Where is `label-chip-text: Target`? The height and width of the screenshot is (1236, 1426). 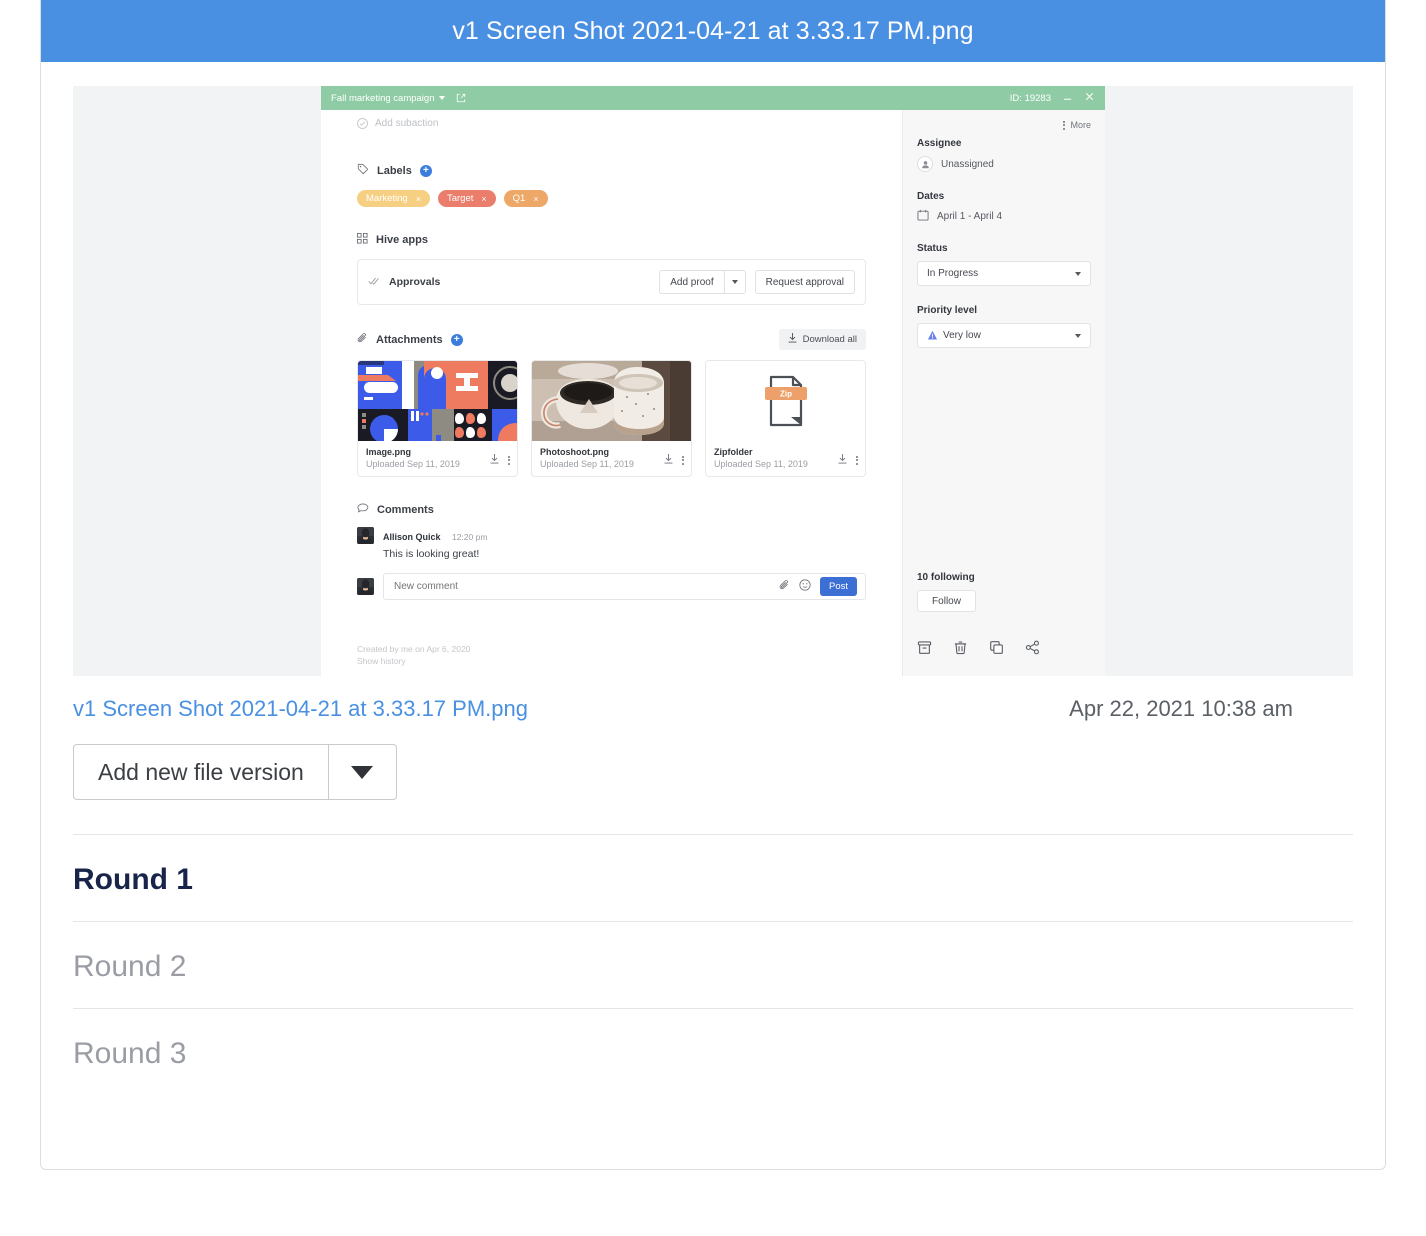 label-chip-text: Target is located at coordinates (460, 198).